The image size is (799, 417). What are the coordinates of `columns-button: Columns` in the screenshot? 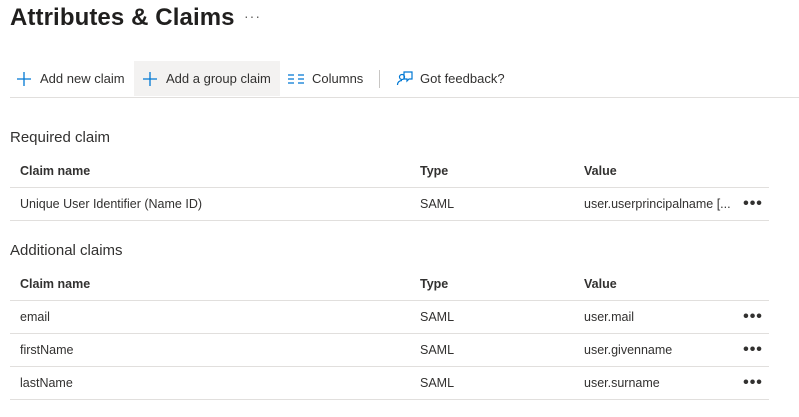 It's located at (324, 78).